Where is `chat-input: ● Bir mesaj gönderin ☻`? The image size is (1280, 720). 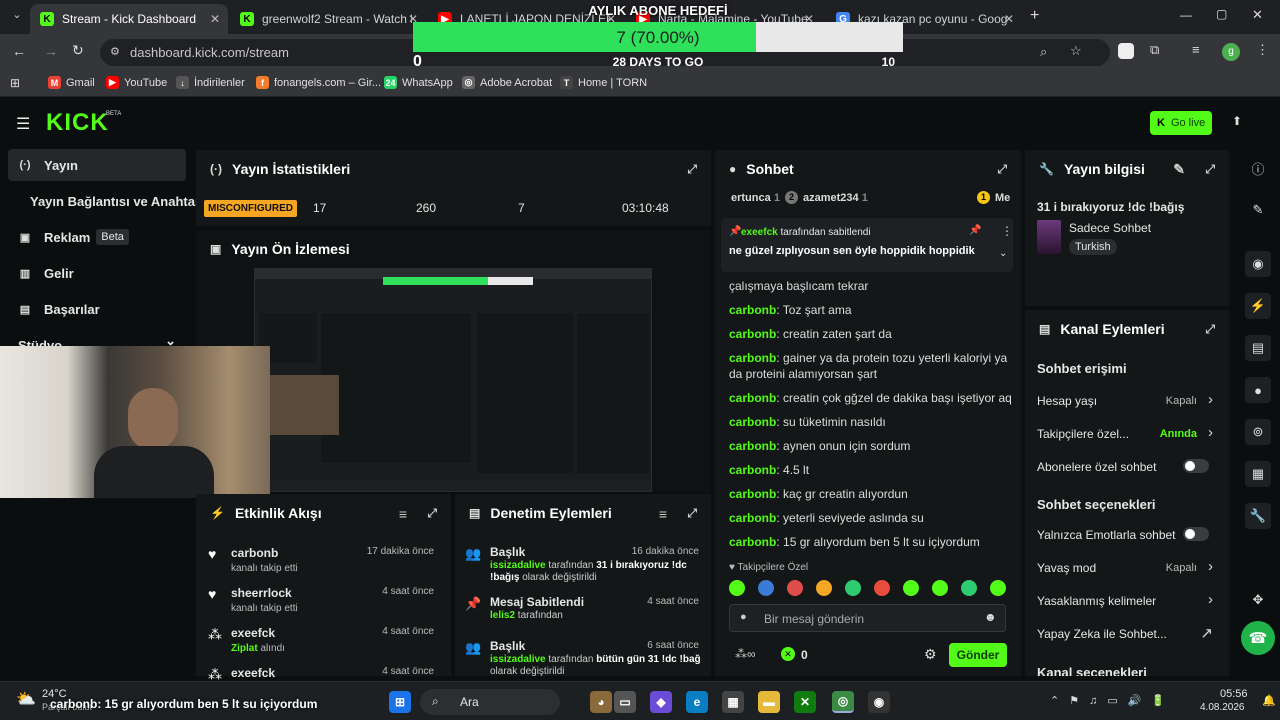
chat-input: ● Bir mesaj gönderin ☻ is located at coordinates (867, 618).